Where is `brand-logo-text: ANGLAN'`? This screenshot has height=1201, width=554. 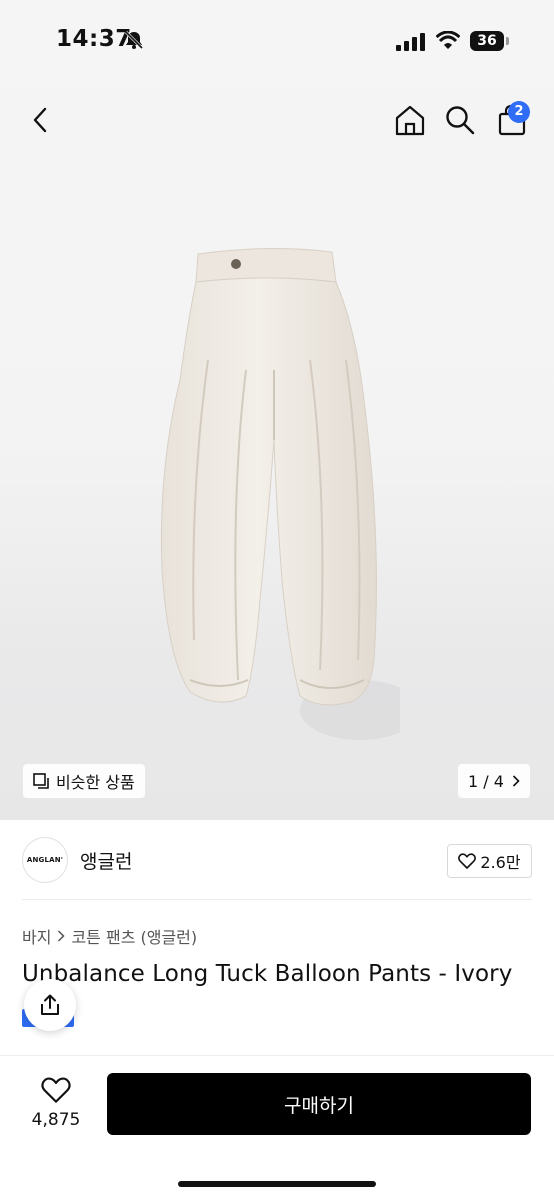
brand-logo-text: ANGLAN' is located at coordinates (45, 860).